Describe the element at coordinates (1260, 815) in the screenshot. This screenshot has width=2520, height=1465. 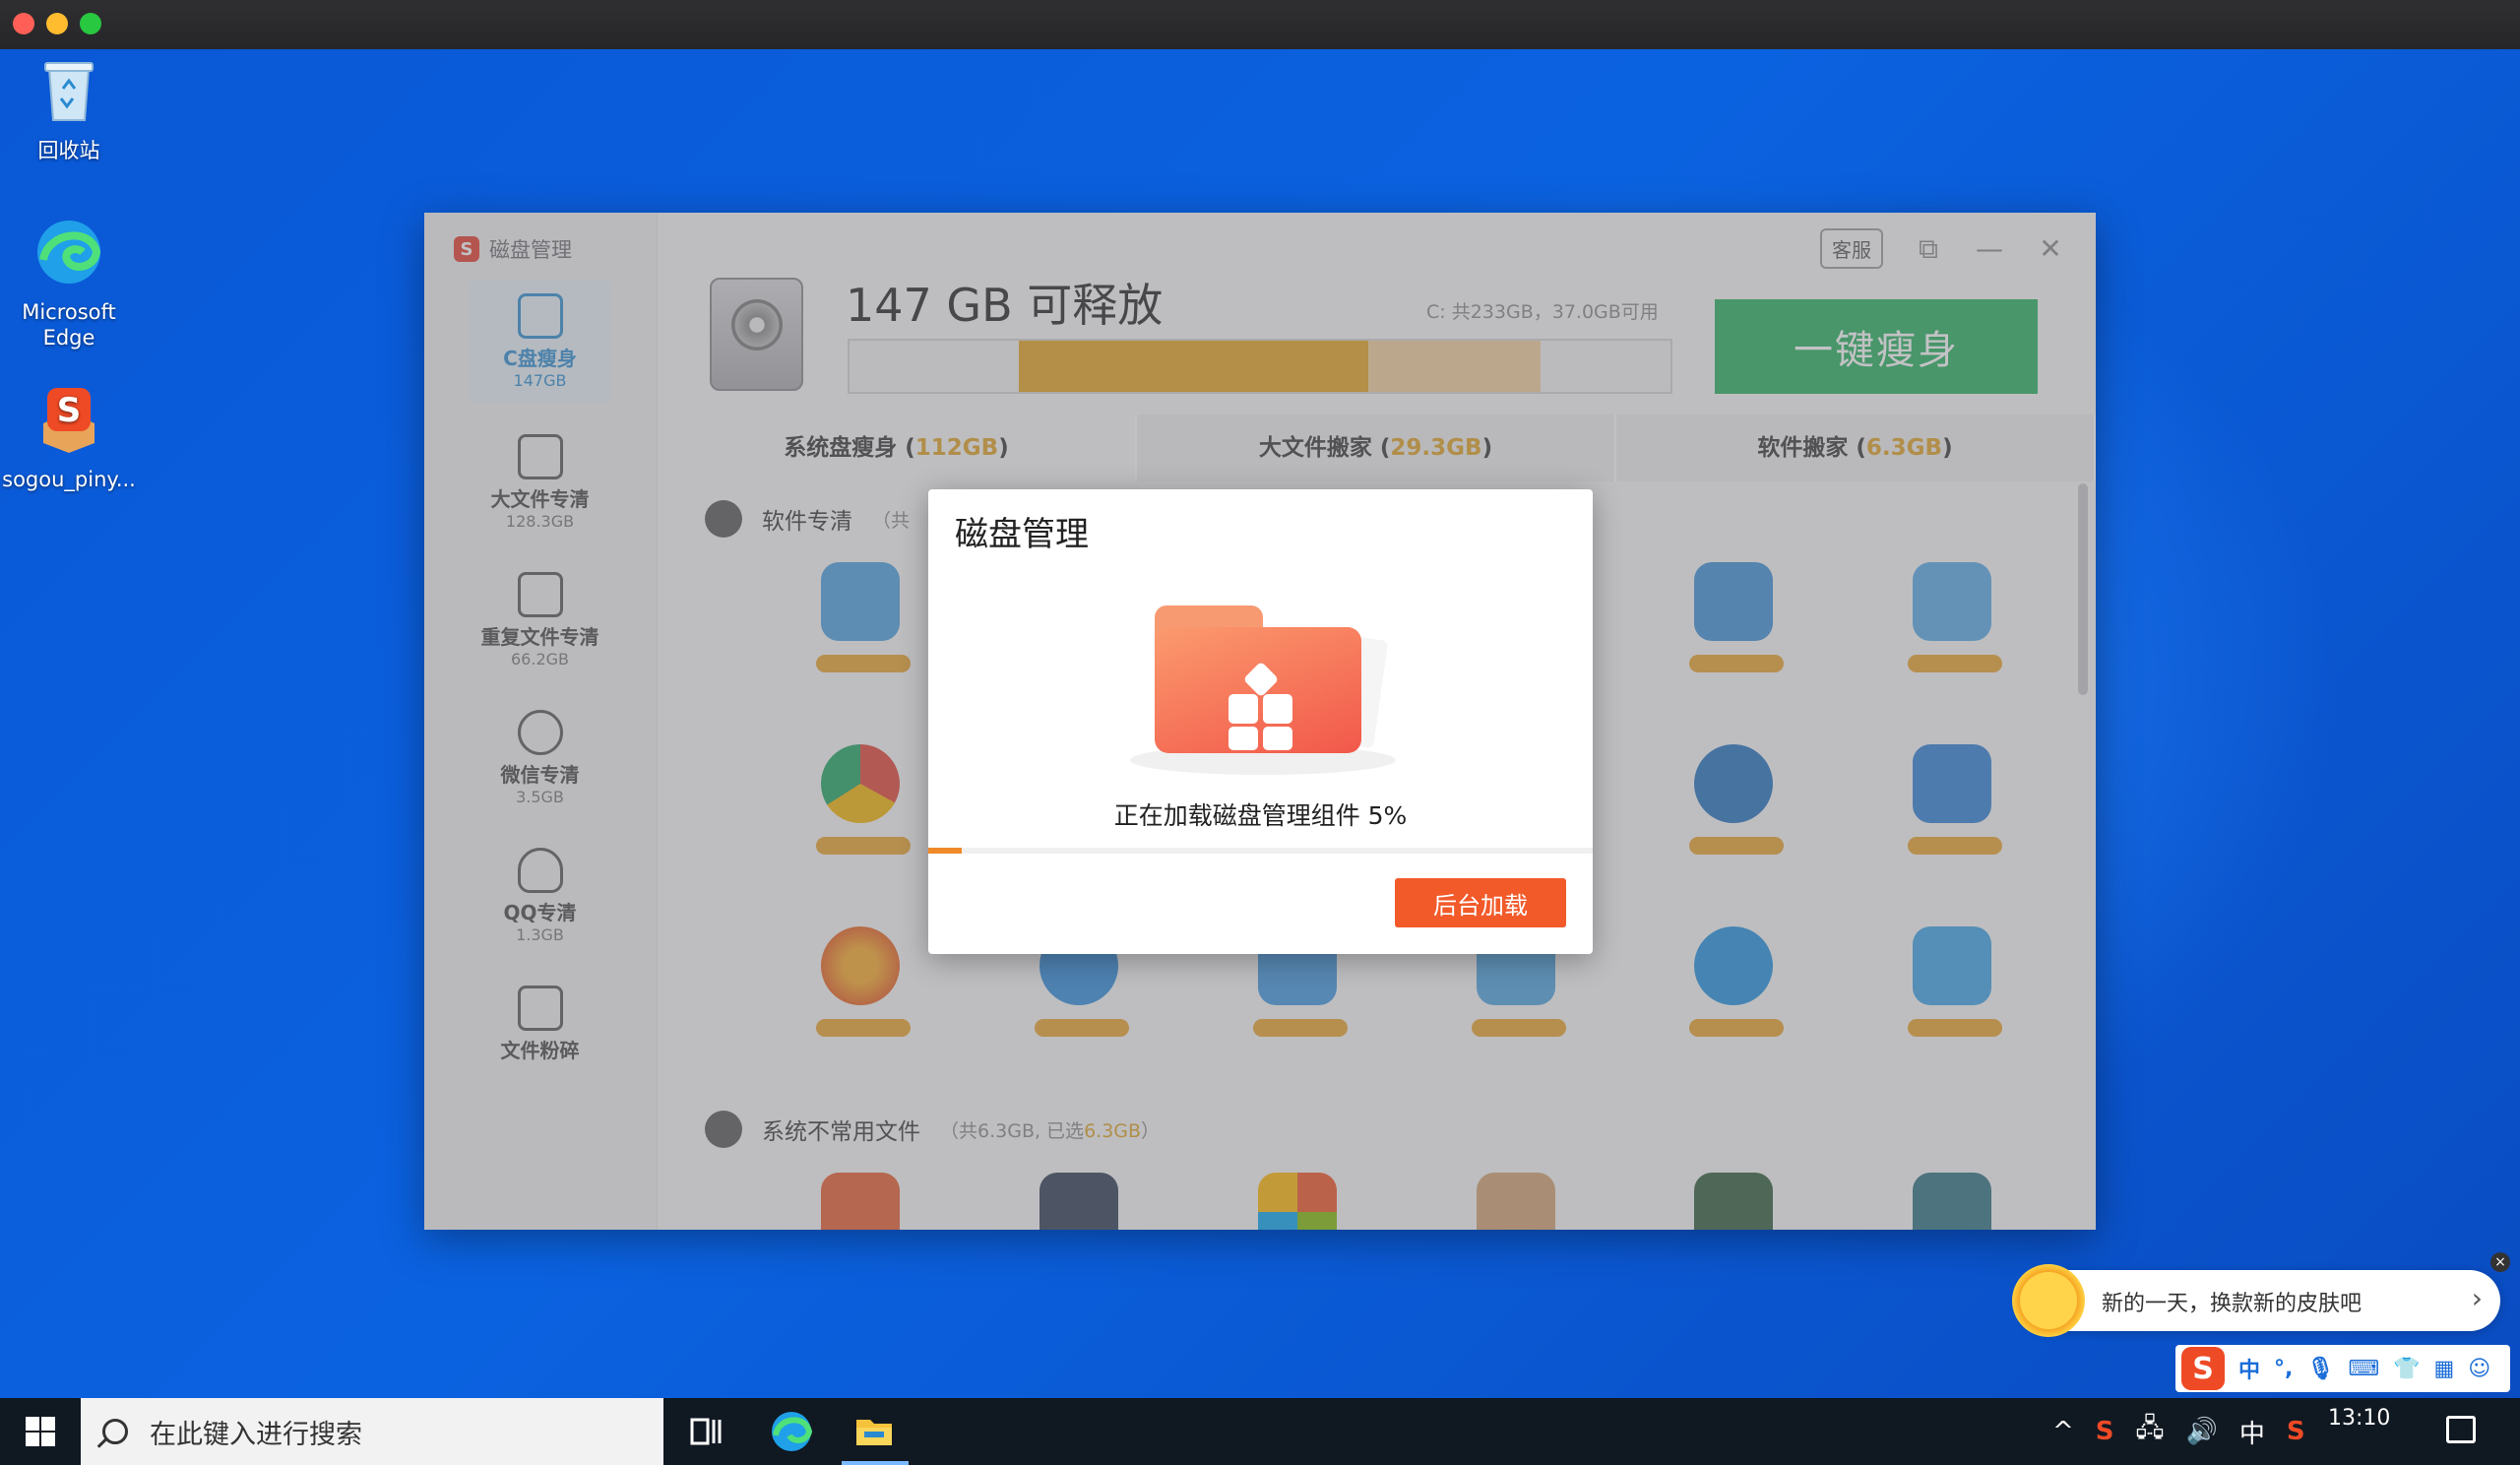
I see `loading-status-text: 正在加载磁盘管理组件 5%` at that location.